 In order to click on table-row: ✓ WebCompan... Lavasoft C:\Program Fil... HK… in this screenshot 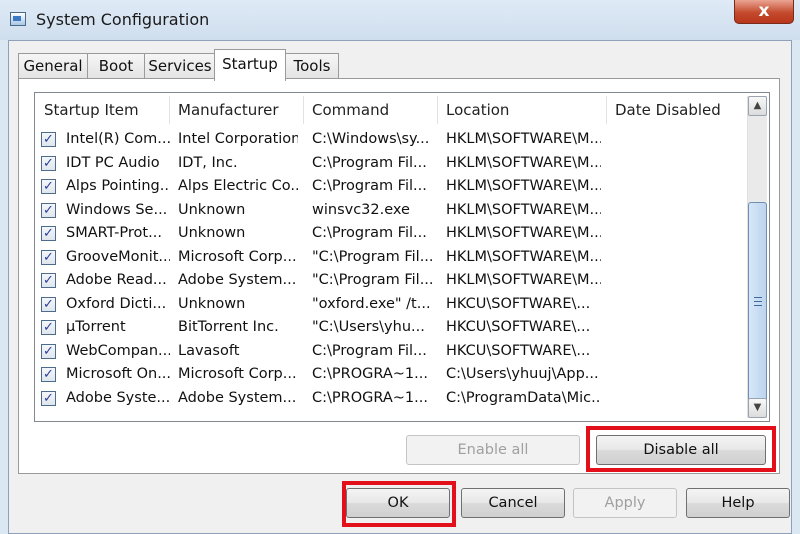, I will do `click(357, 351)`.